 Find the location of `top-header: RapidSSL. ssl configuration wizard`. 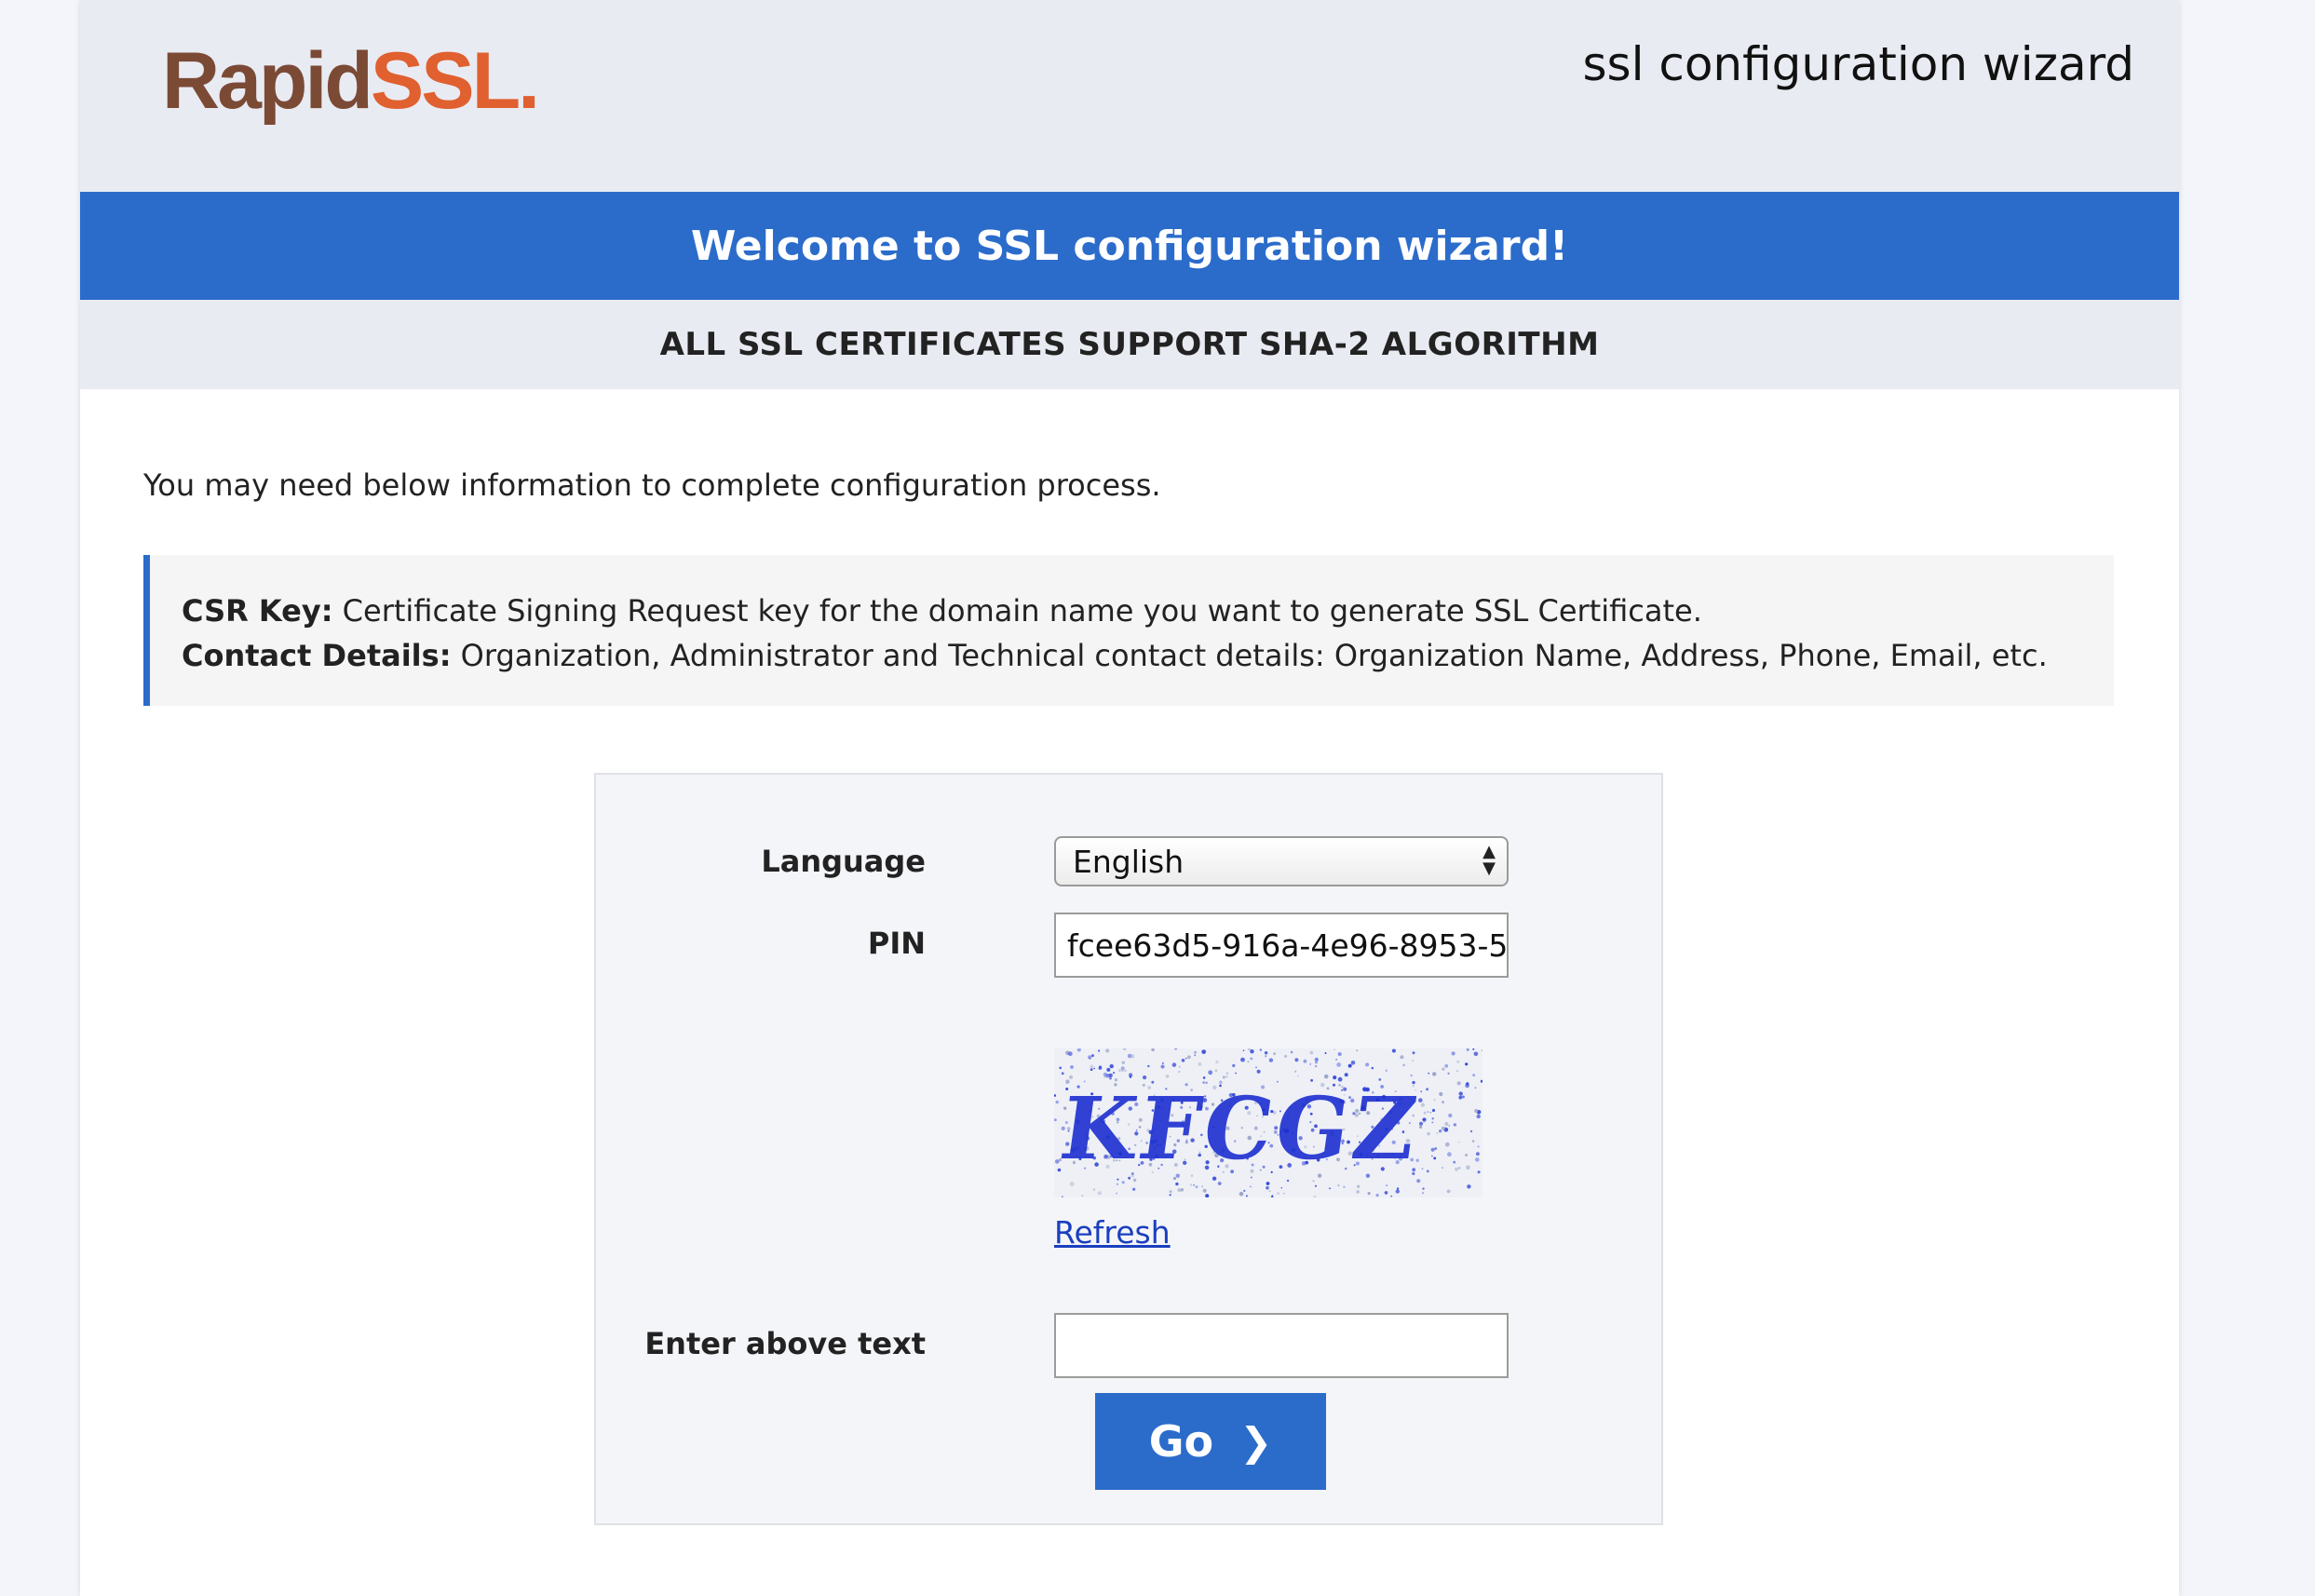

top-header: RapidSSL. ssl configuration wizard is located at coordinates (1130, 96).